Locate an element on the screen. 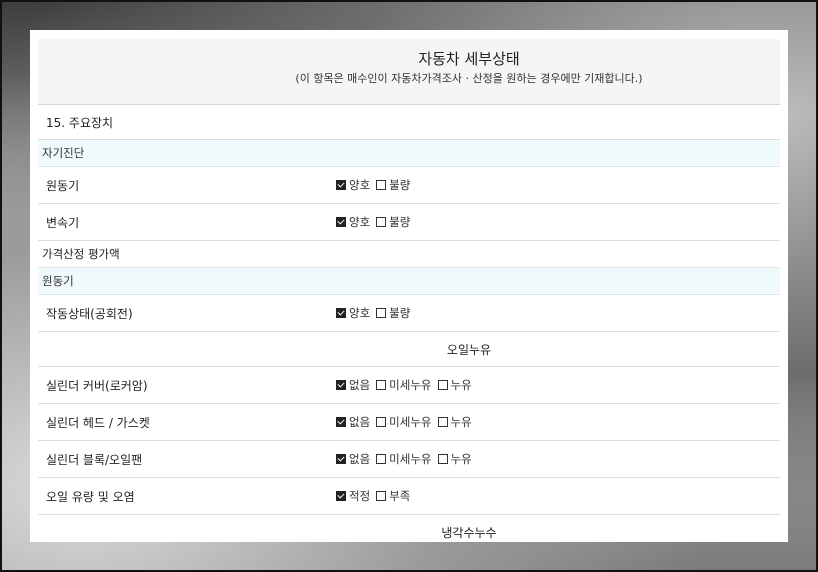  valuation-label: 가격산정 평가액 is located at coordinates (81, 254).